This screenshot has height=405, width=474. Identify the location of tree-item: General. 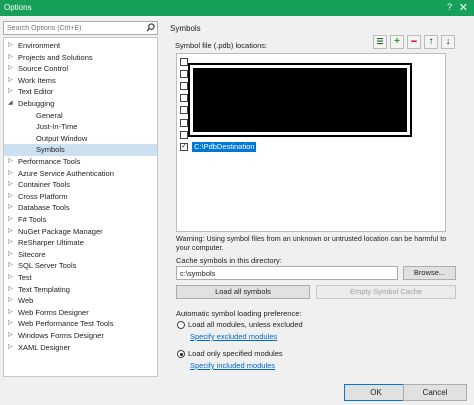
(80, 116).